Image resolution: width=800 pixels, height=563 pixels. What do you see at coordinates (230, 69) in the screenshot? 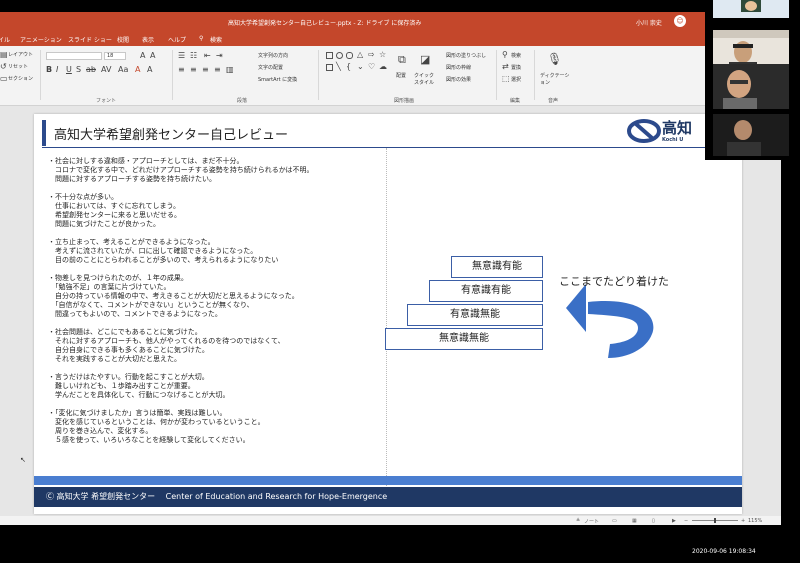
I see `columns-icon: ▥` at bounding box center [230, 69].